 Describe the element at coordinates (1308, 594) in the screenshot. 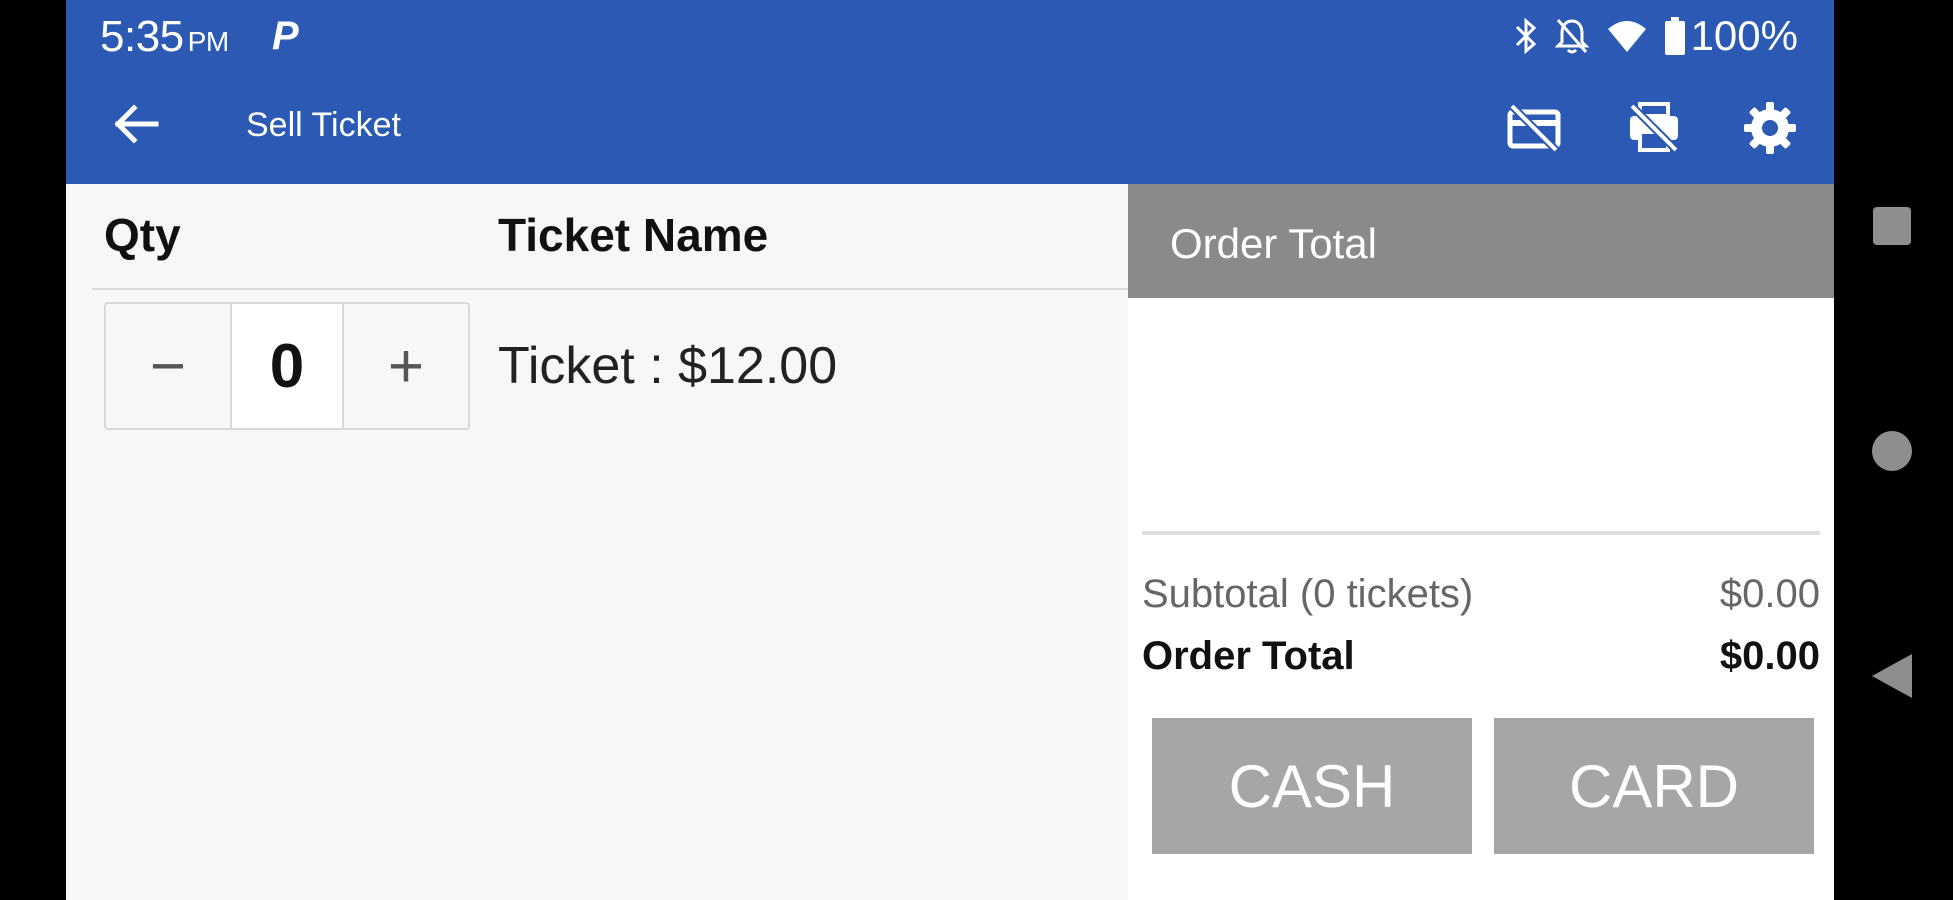

I see `subtotal-label: Subtotal (0 tickets)` at that location.